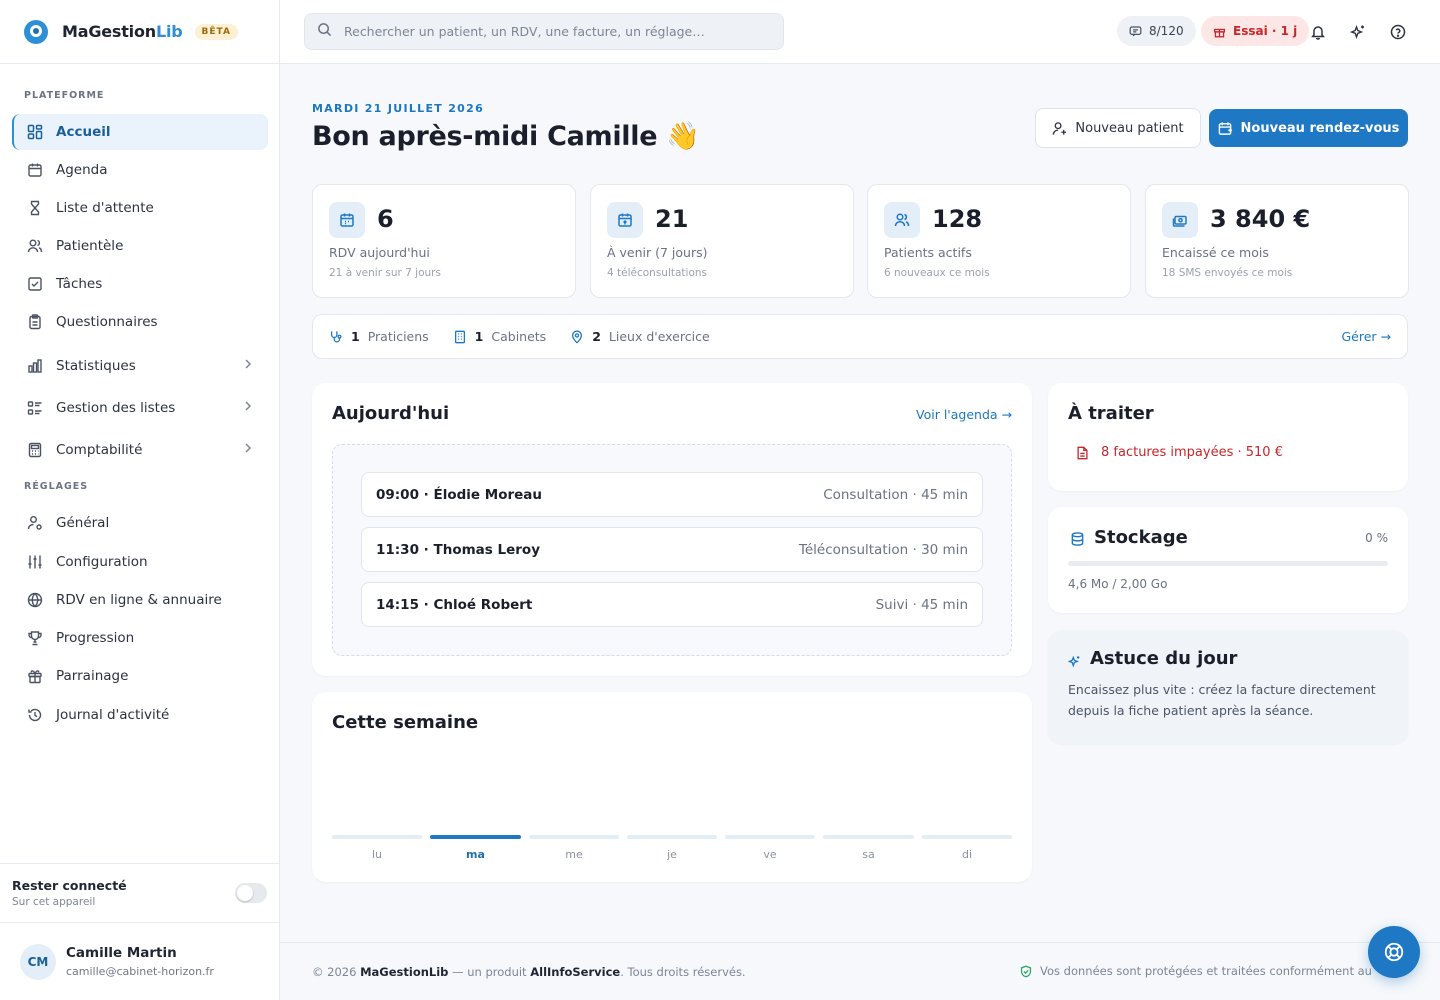  I want to click on sidebar-item-journal: Journal d'activité, so click(140, 715).